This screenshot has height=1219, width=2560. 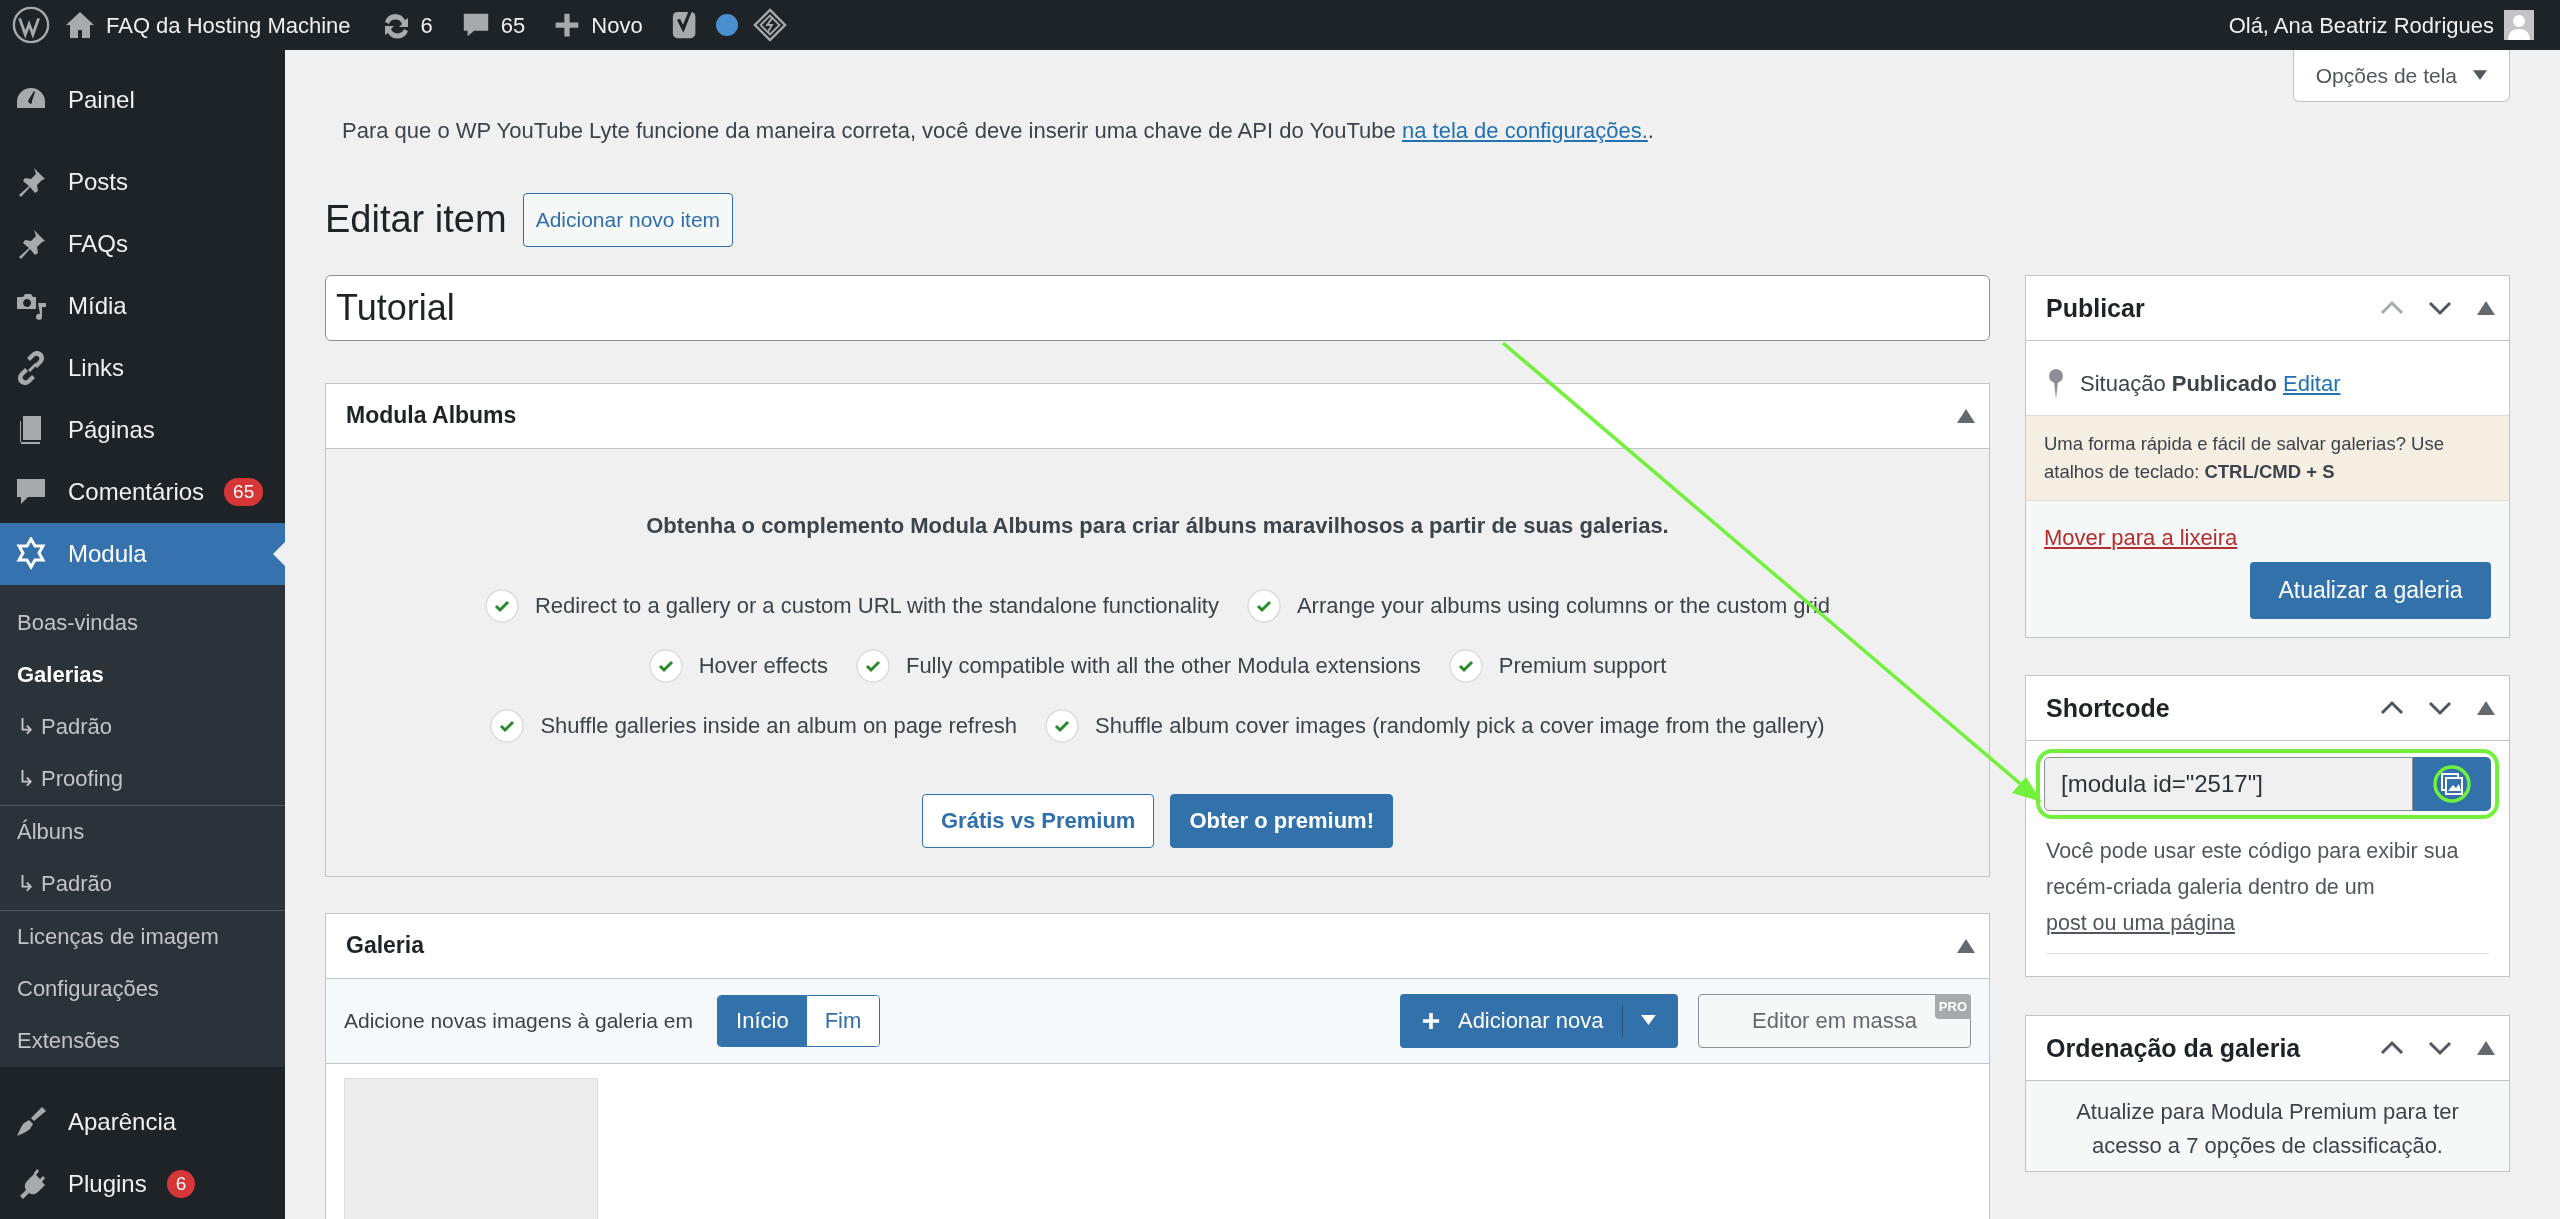 I want to click on site-name-link: FAQ da Hosting Machine, so click(x=207, y=25).